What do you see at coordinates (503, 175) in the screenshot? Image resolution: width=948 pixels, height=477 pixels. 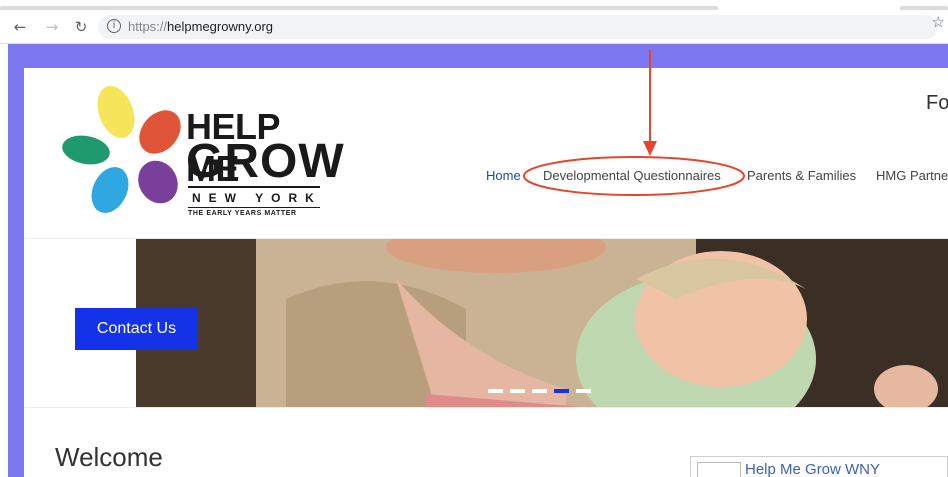 I see `nav-item-home: Home` at bounding box center [503, 175].